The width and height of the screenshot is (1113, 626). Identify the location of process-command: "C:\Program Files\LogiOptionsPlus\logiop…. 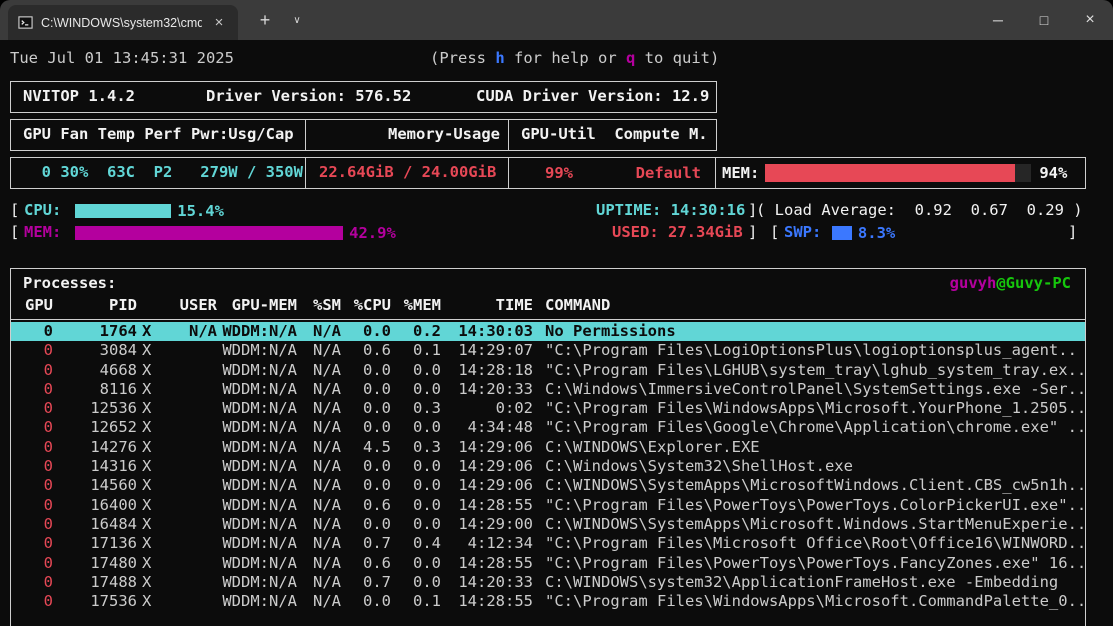
(811, 350).